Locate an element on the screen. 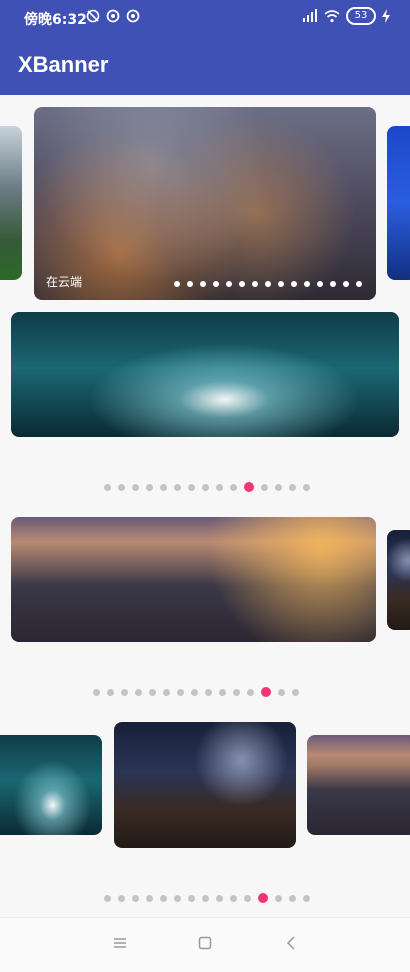 Image resolution: width=410 pixels, height=972 pixels. status-bar: 傍晚6:32 53 is located at coordinates (205, 16).